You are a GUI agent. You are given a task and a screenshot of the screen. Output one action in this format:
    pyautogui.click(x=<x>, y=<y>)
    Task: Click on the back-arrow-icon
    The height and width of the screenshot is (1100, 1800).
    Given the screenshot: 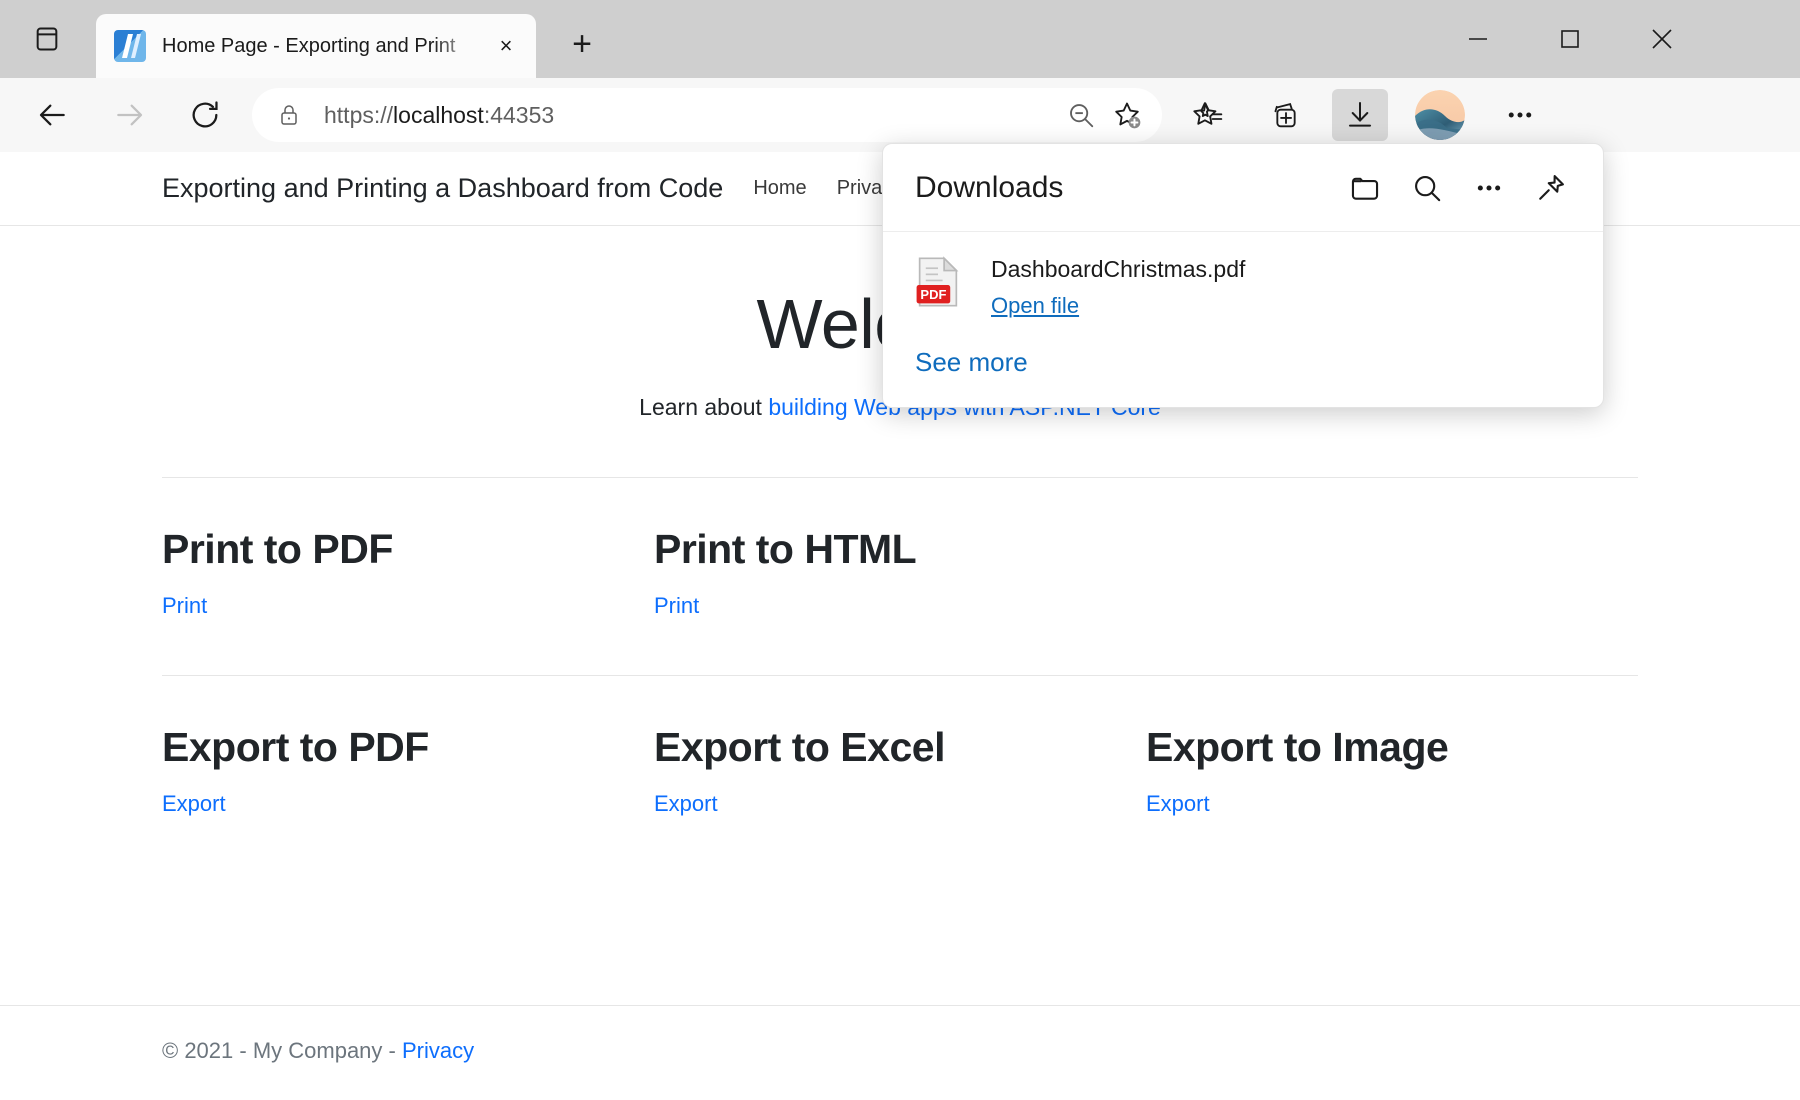 What is the action you would take?
    pyautogui.click(x=52, y=115)
    